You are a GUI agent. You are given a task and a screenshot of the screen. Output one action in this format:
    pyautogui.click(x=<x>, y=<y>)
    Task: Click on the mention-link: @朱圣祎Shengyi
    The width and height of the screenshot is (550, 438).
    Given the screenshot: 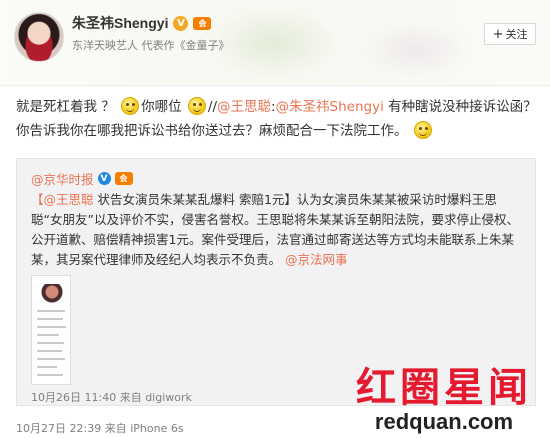 What is the action you would take?
    pyautogui.click(x=330, y=107)
    